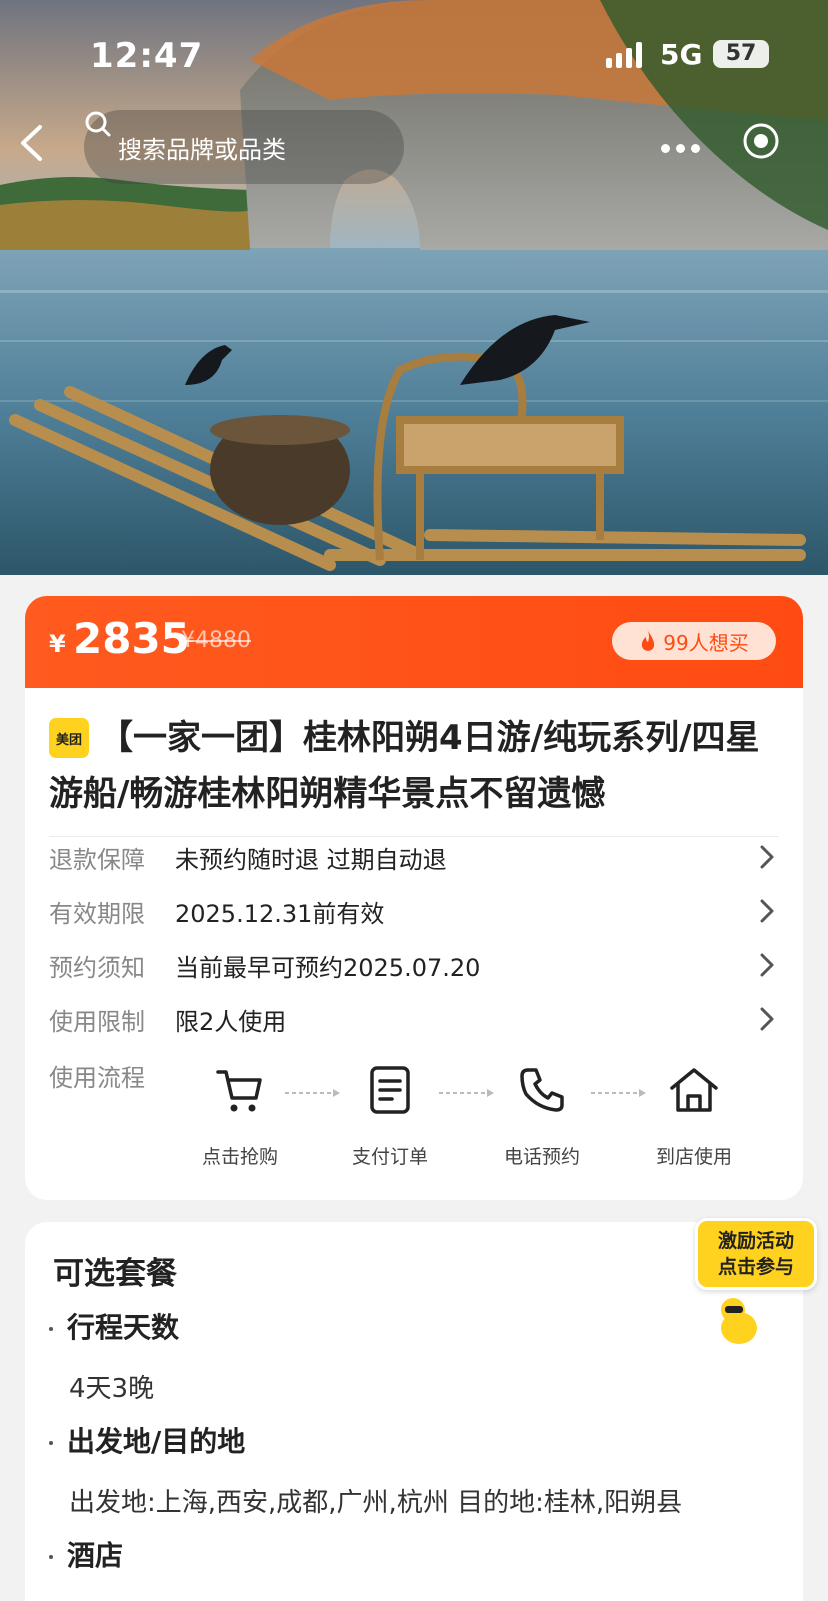  I want to click on flow-step-buy: 点击抢购, so click(240, 1115).